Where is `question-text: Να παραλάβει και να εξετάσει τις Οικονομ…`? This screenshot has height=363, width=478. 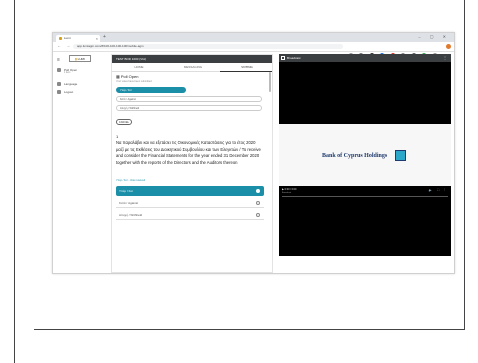 question-text: Να παραλάβει και να εξετάσει τις Οικονομ… is located at coordinates (188, 153).